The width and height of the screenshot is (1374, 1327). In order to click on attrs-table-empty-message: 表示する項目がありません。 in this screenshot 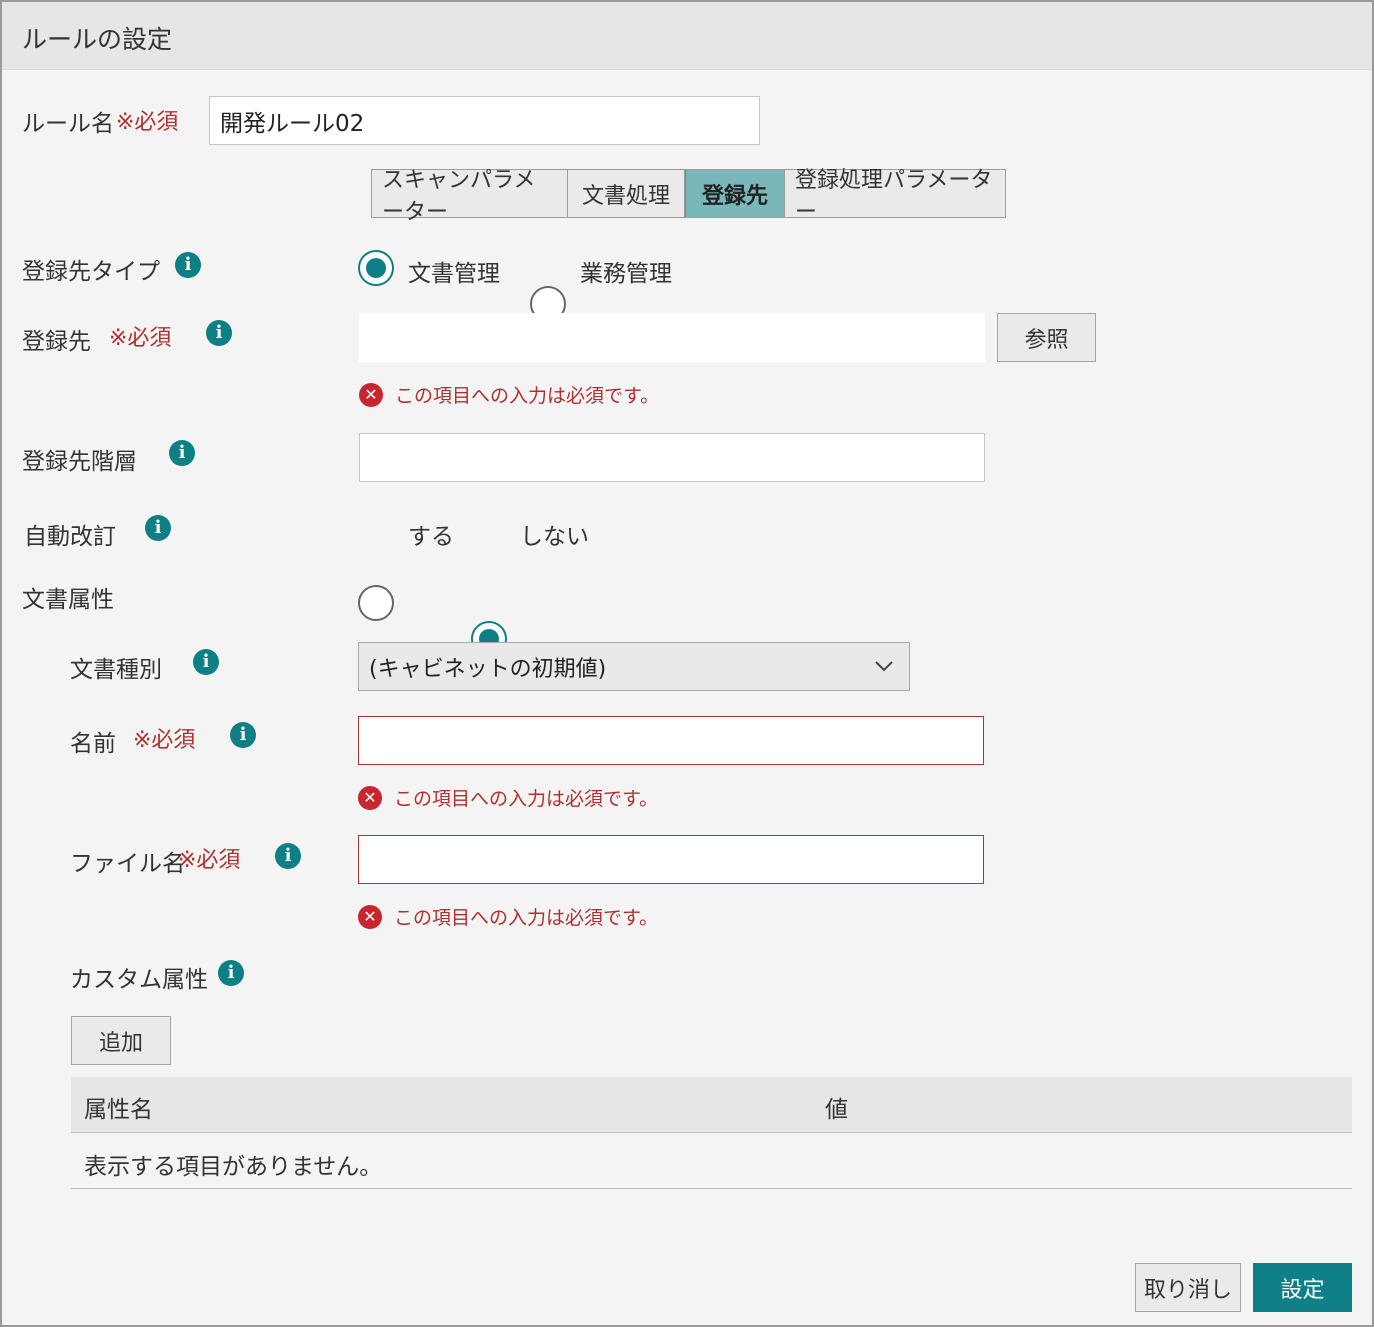, I will do `click(233, 1167)`.